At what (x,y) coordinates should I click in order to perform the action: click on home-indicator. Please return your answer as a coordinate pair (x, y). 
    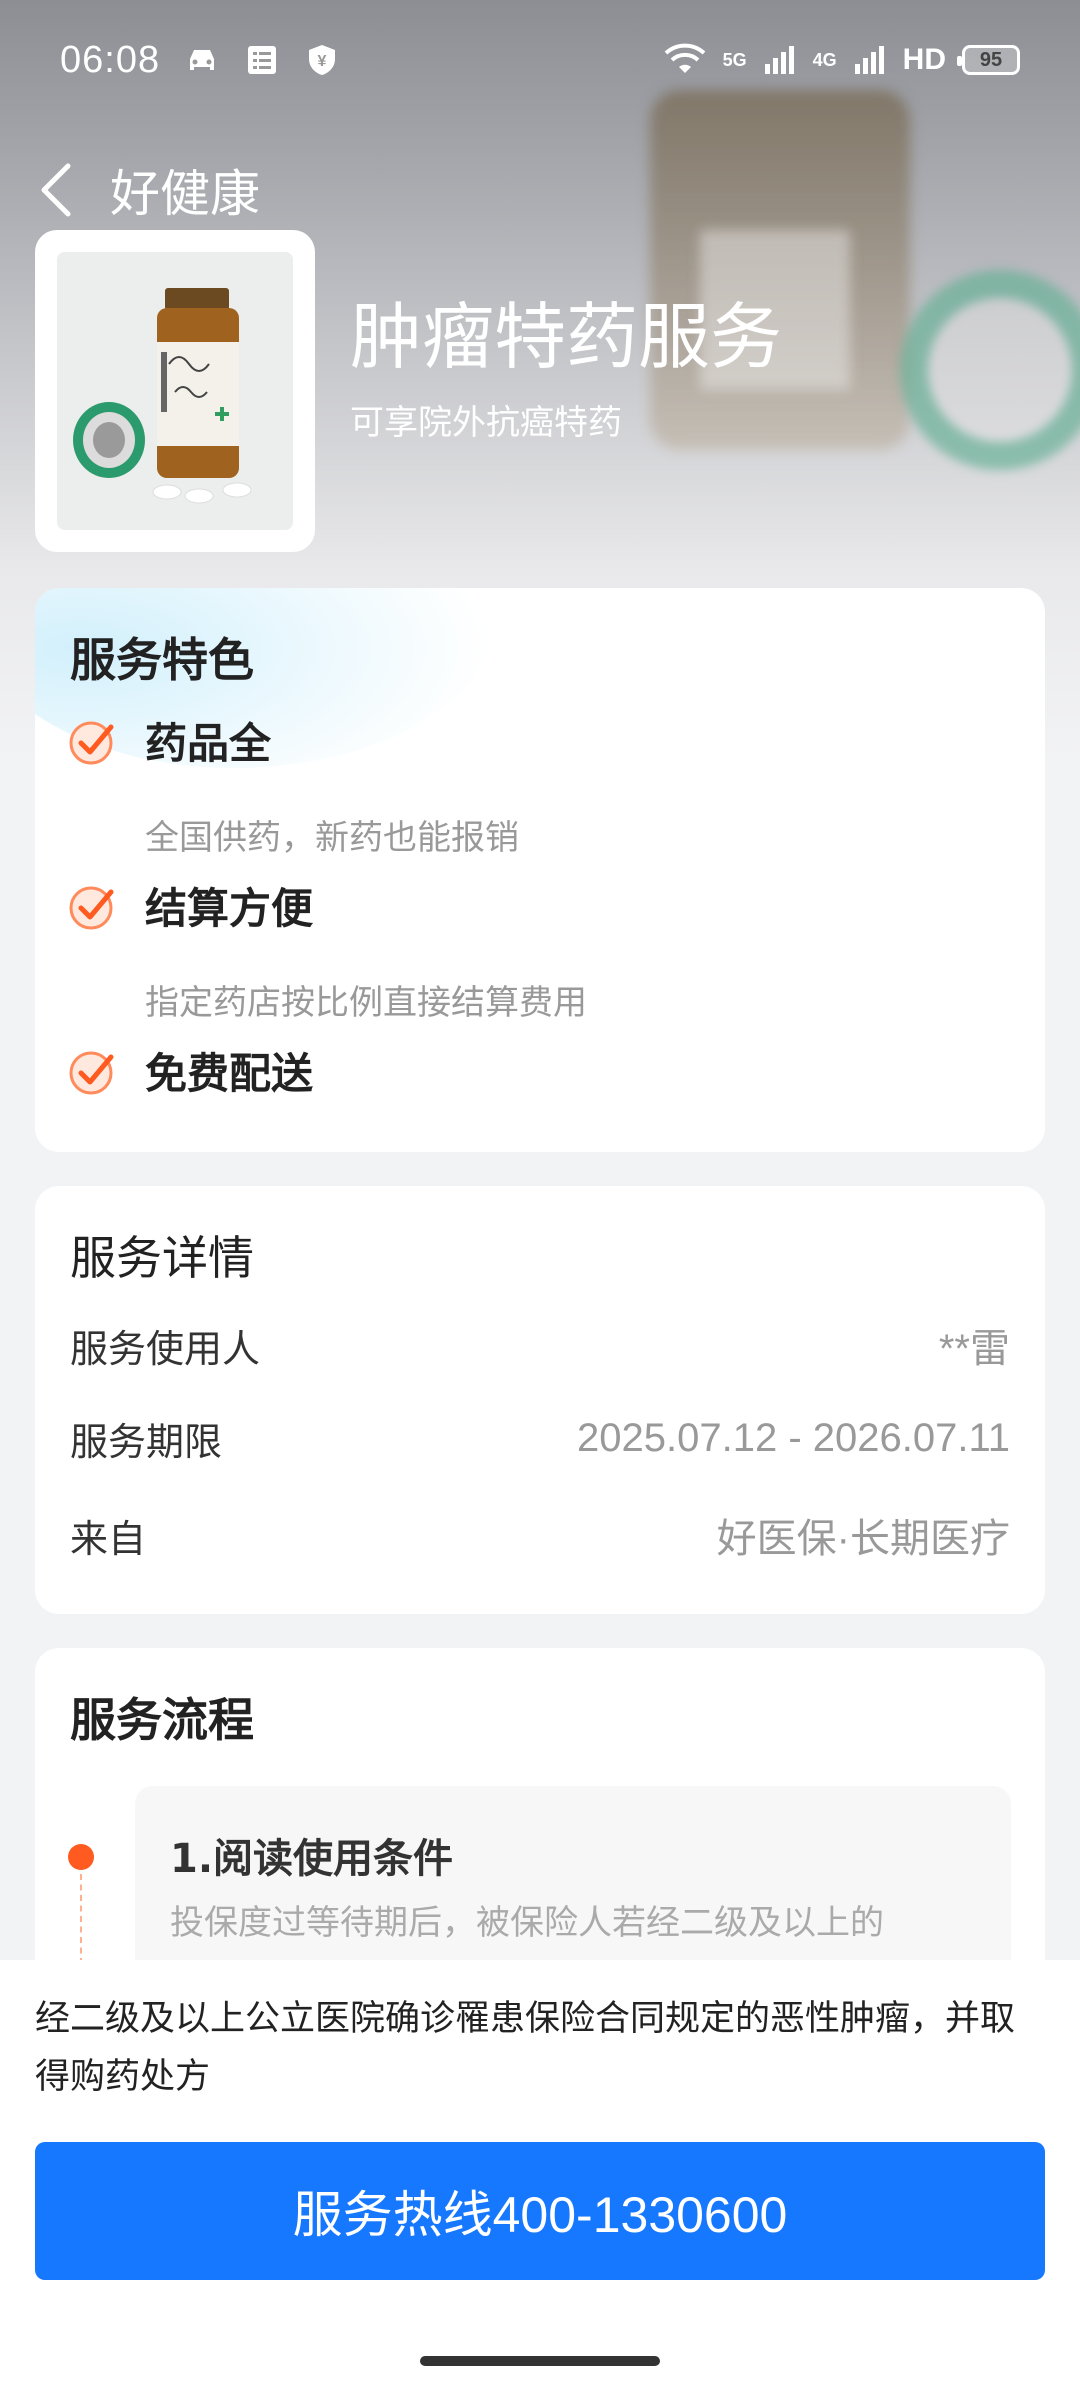
    Looking at the image, I should click on (540, 2361).